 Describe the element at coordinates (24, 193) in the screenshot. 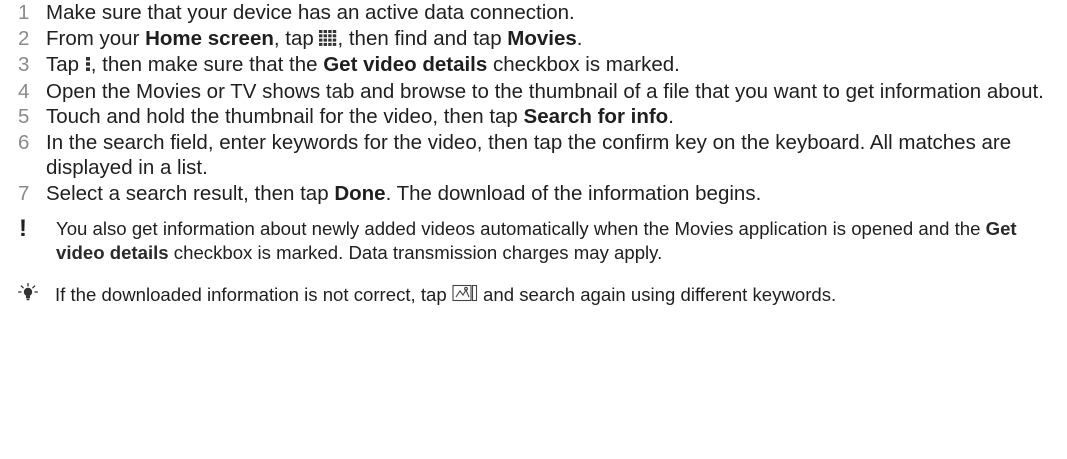

I see `step-number: 7` at that location.